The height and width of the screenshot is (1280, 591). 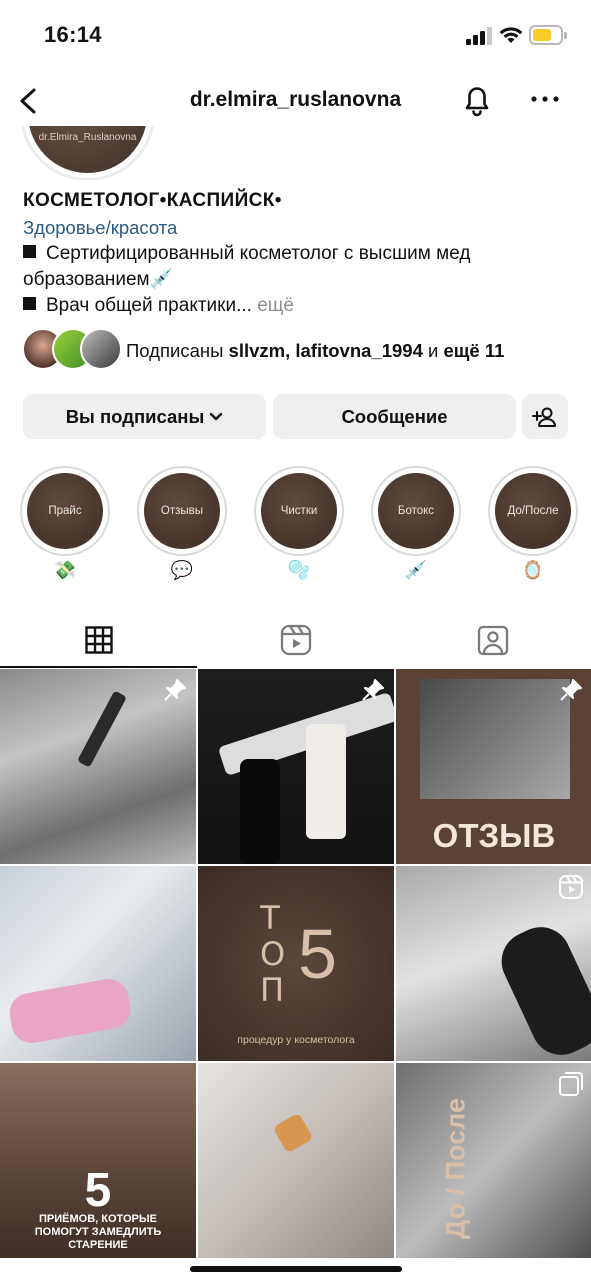 What do you see at coordinates (545, 99) in the screenshot?
I see `more-options-icon` at bounding box center [545, 99].